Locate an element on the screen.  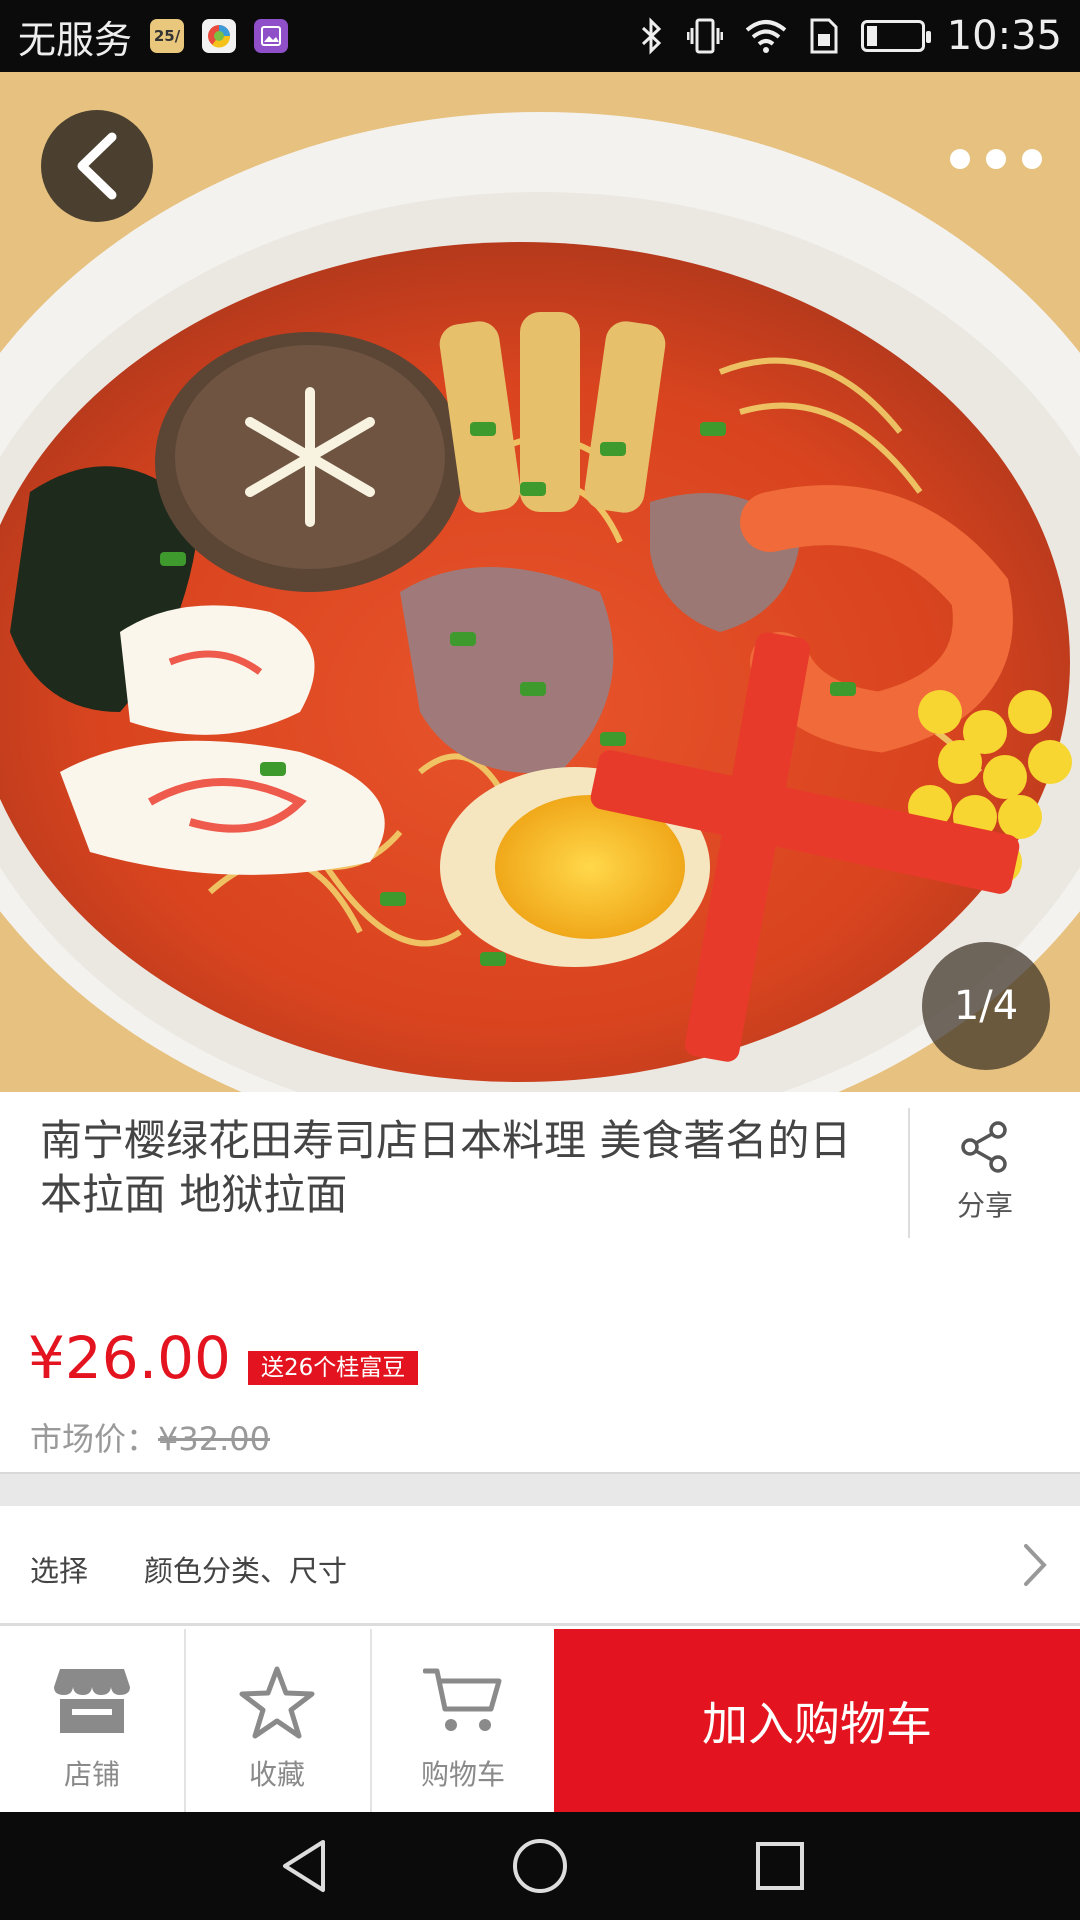
store-icon is located at coordinates (92, 1701).